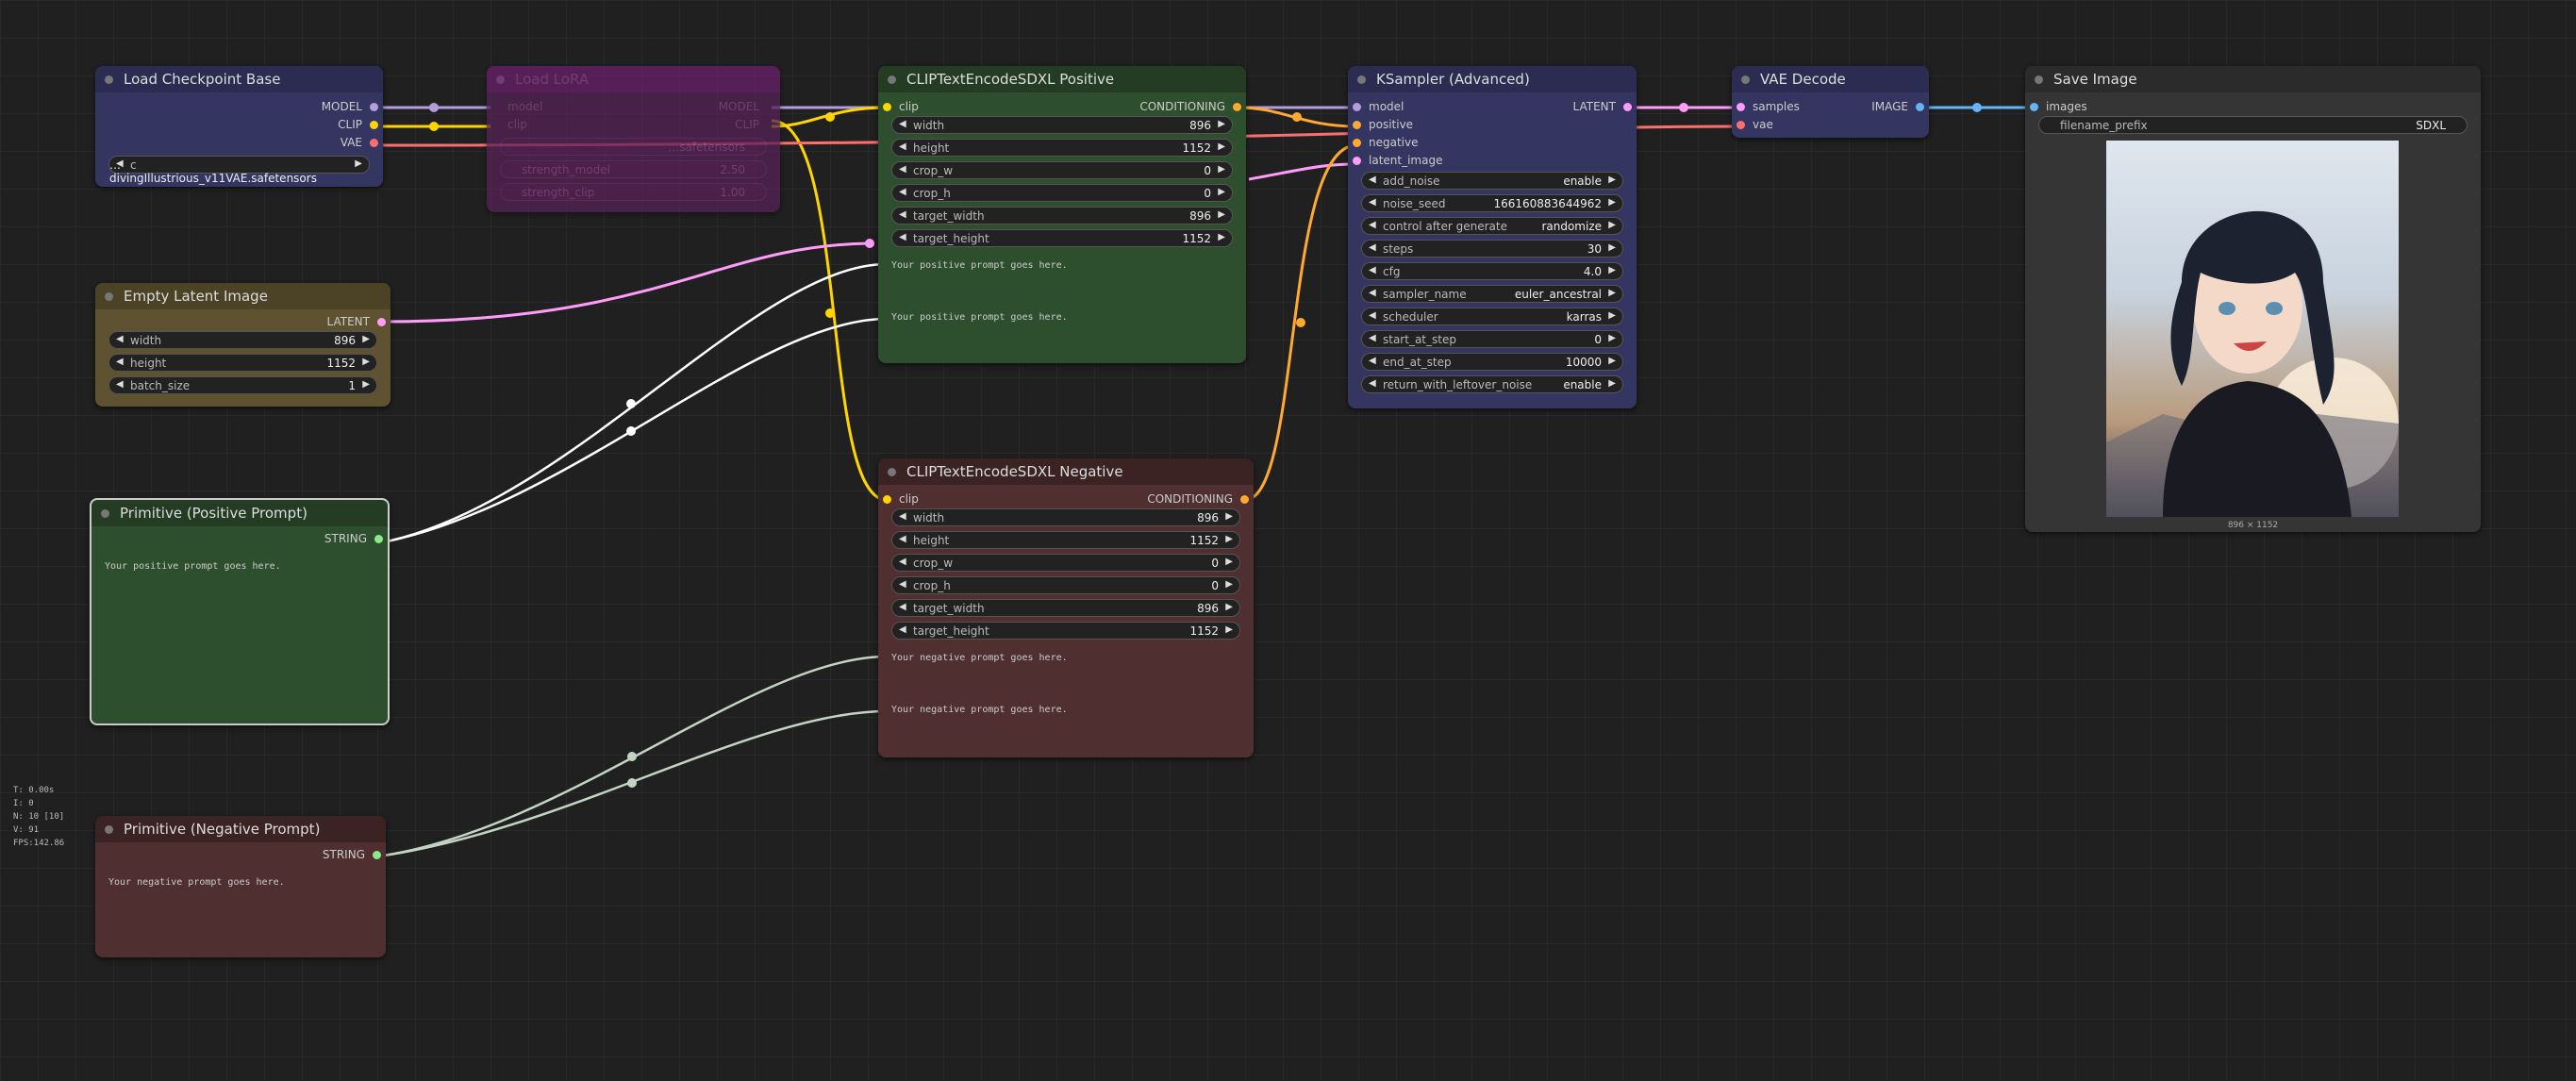 The width and height of the screenshot is (2576, 1081). Describe the element at coordinates (39, 817) in the screenshot. I see `stat-nodes: N: 10 [10]` at that location.